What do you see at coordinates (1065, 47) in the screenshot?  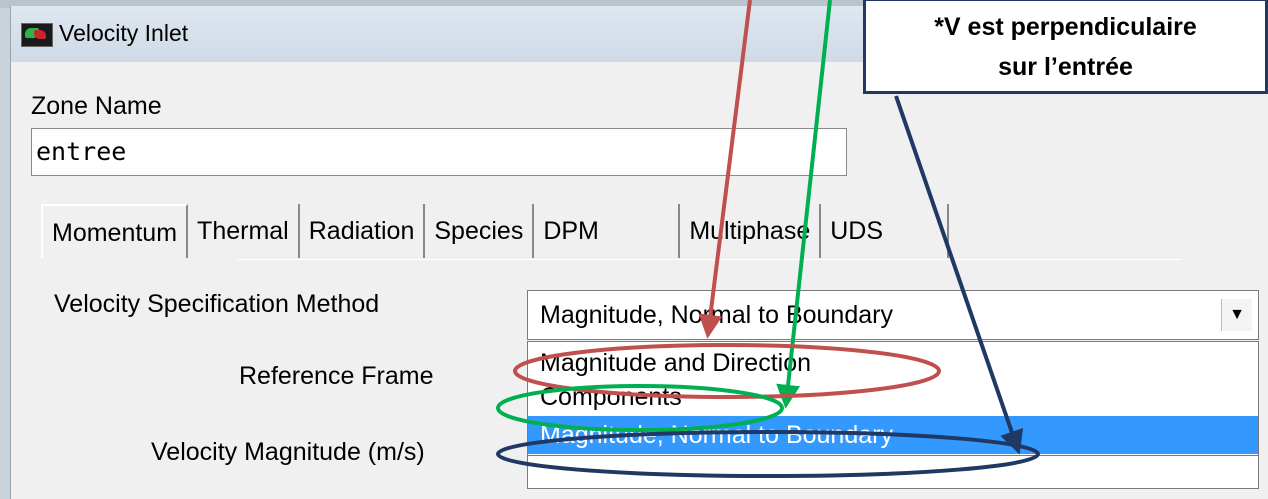 I see `annotation-callout: *V est perpendiculaire sur l’entrée` at bounding box center [1065, 47].